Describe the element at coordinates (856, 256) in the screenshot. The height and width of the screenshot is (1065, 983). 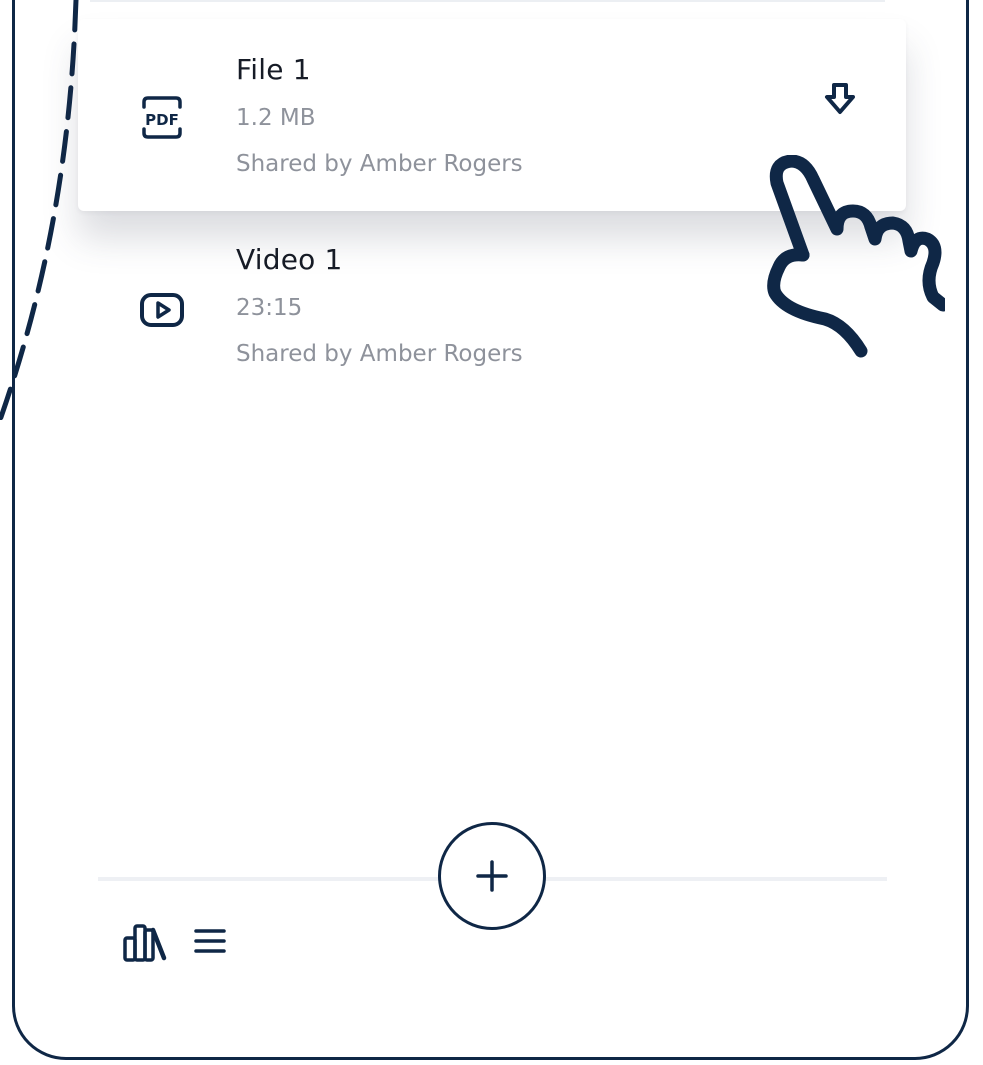
I see `pointing-hand-icon` at that location.